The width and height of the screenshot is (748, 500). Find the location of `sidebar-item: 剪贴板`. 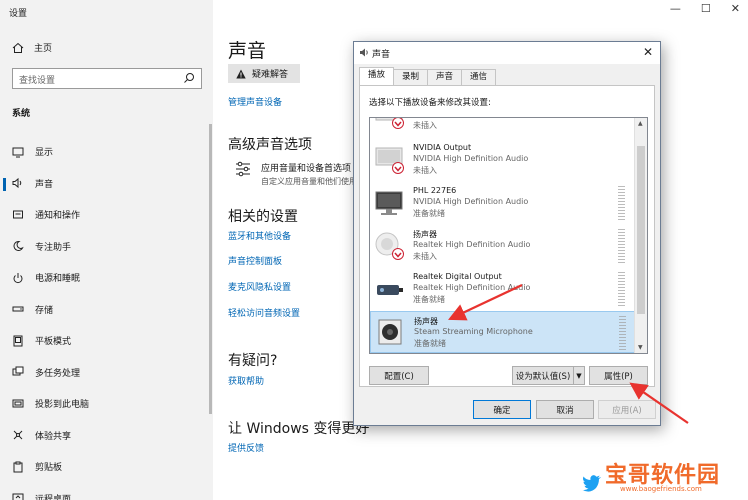

sidebar-item: 剪贴板 is located at coordinates (106, 467).